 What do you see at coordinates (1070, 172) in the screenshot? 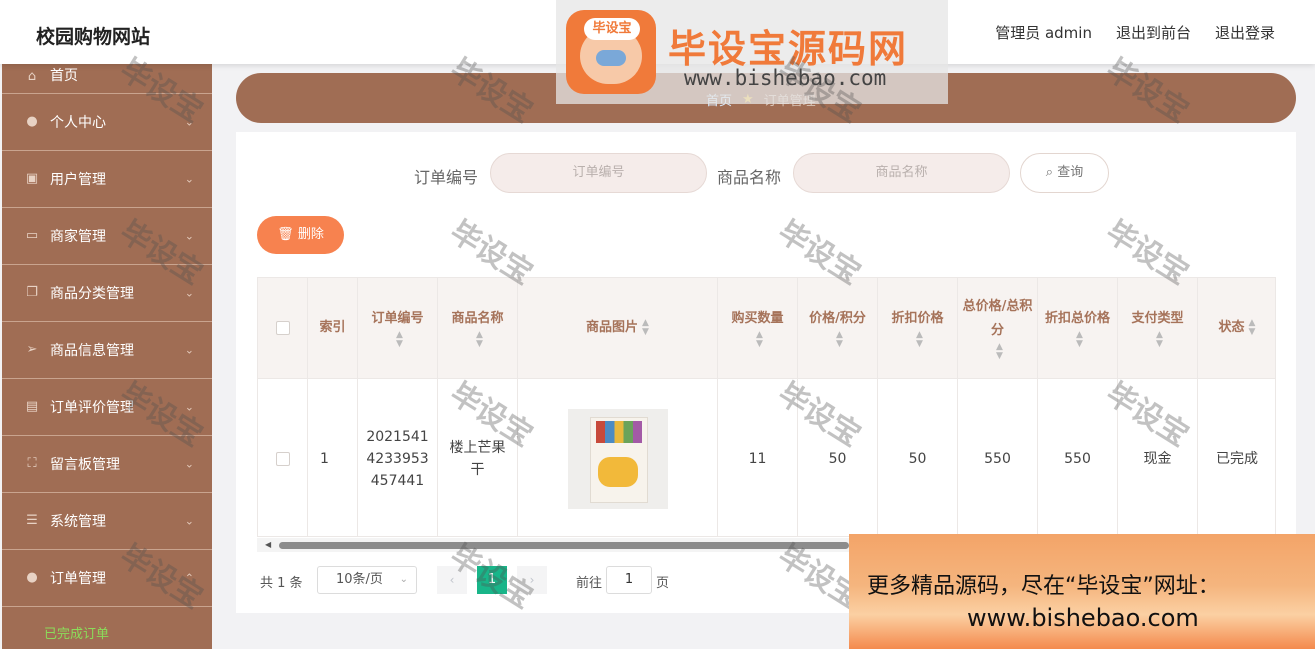
I see `query-button-label: 查询` at bounding box center [1070, 172].